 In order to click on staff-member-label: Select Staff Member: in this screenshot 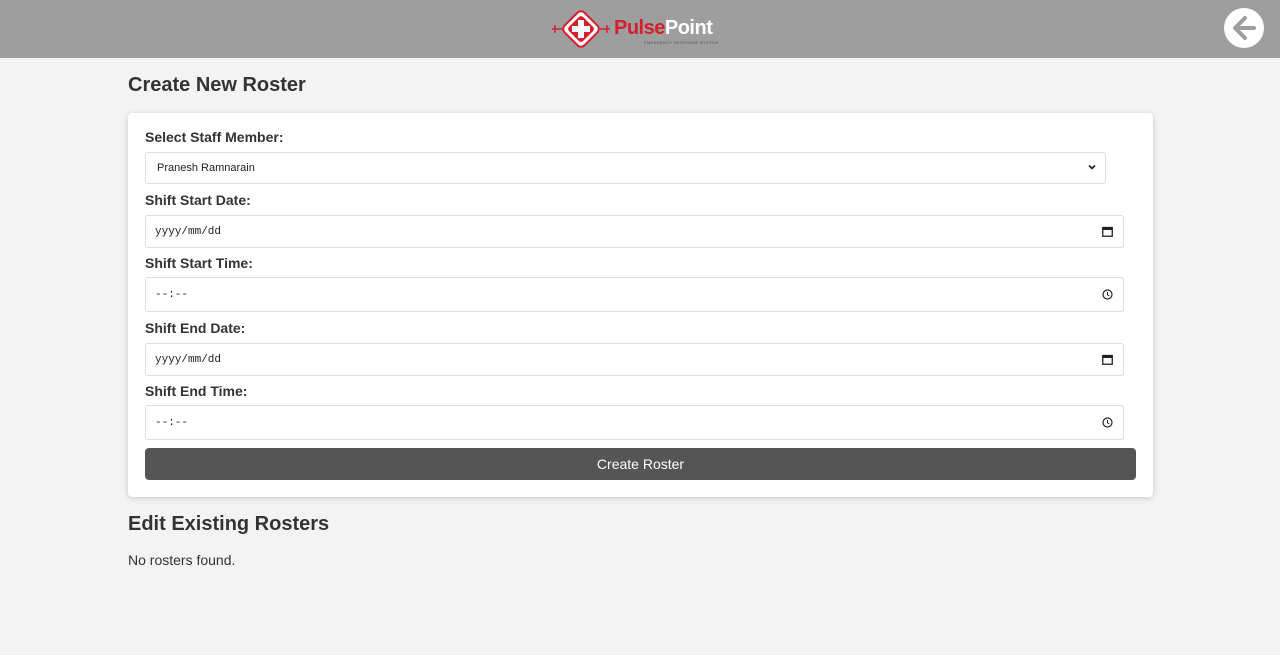, I will do `click(214, 137)`.